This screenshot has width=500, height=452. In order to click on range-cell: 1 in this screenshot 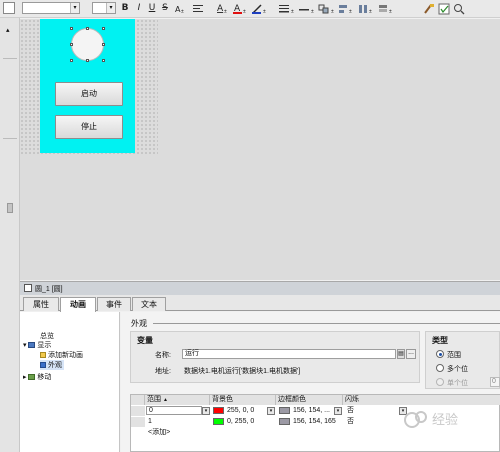, I will do `click(149, 422)`.